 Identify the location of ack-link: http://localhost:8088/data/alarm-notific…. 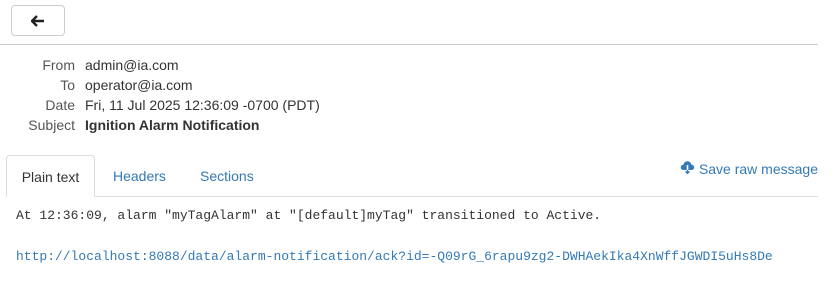
(423, 256).